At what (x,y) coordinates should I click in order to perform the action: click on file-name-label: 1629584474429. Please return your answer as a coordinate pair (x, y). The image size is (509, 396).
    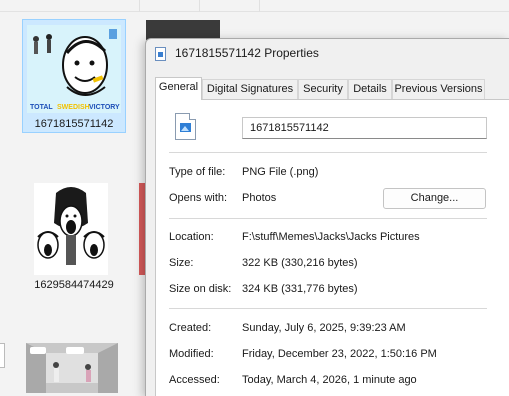
    Looking at the image, I should click on (74, 285).